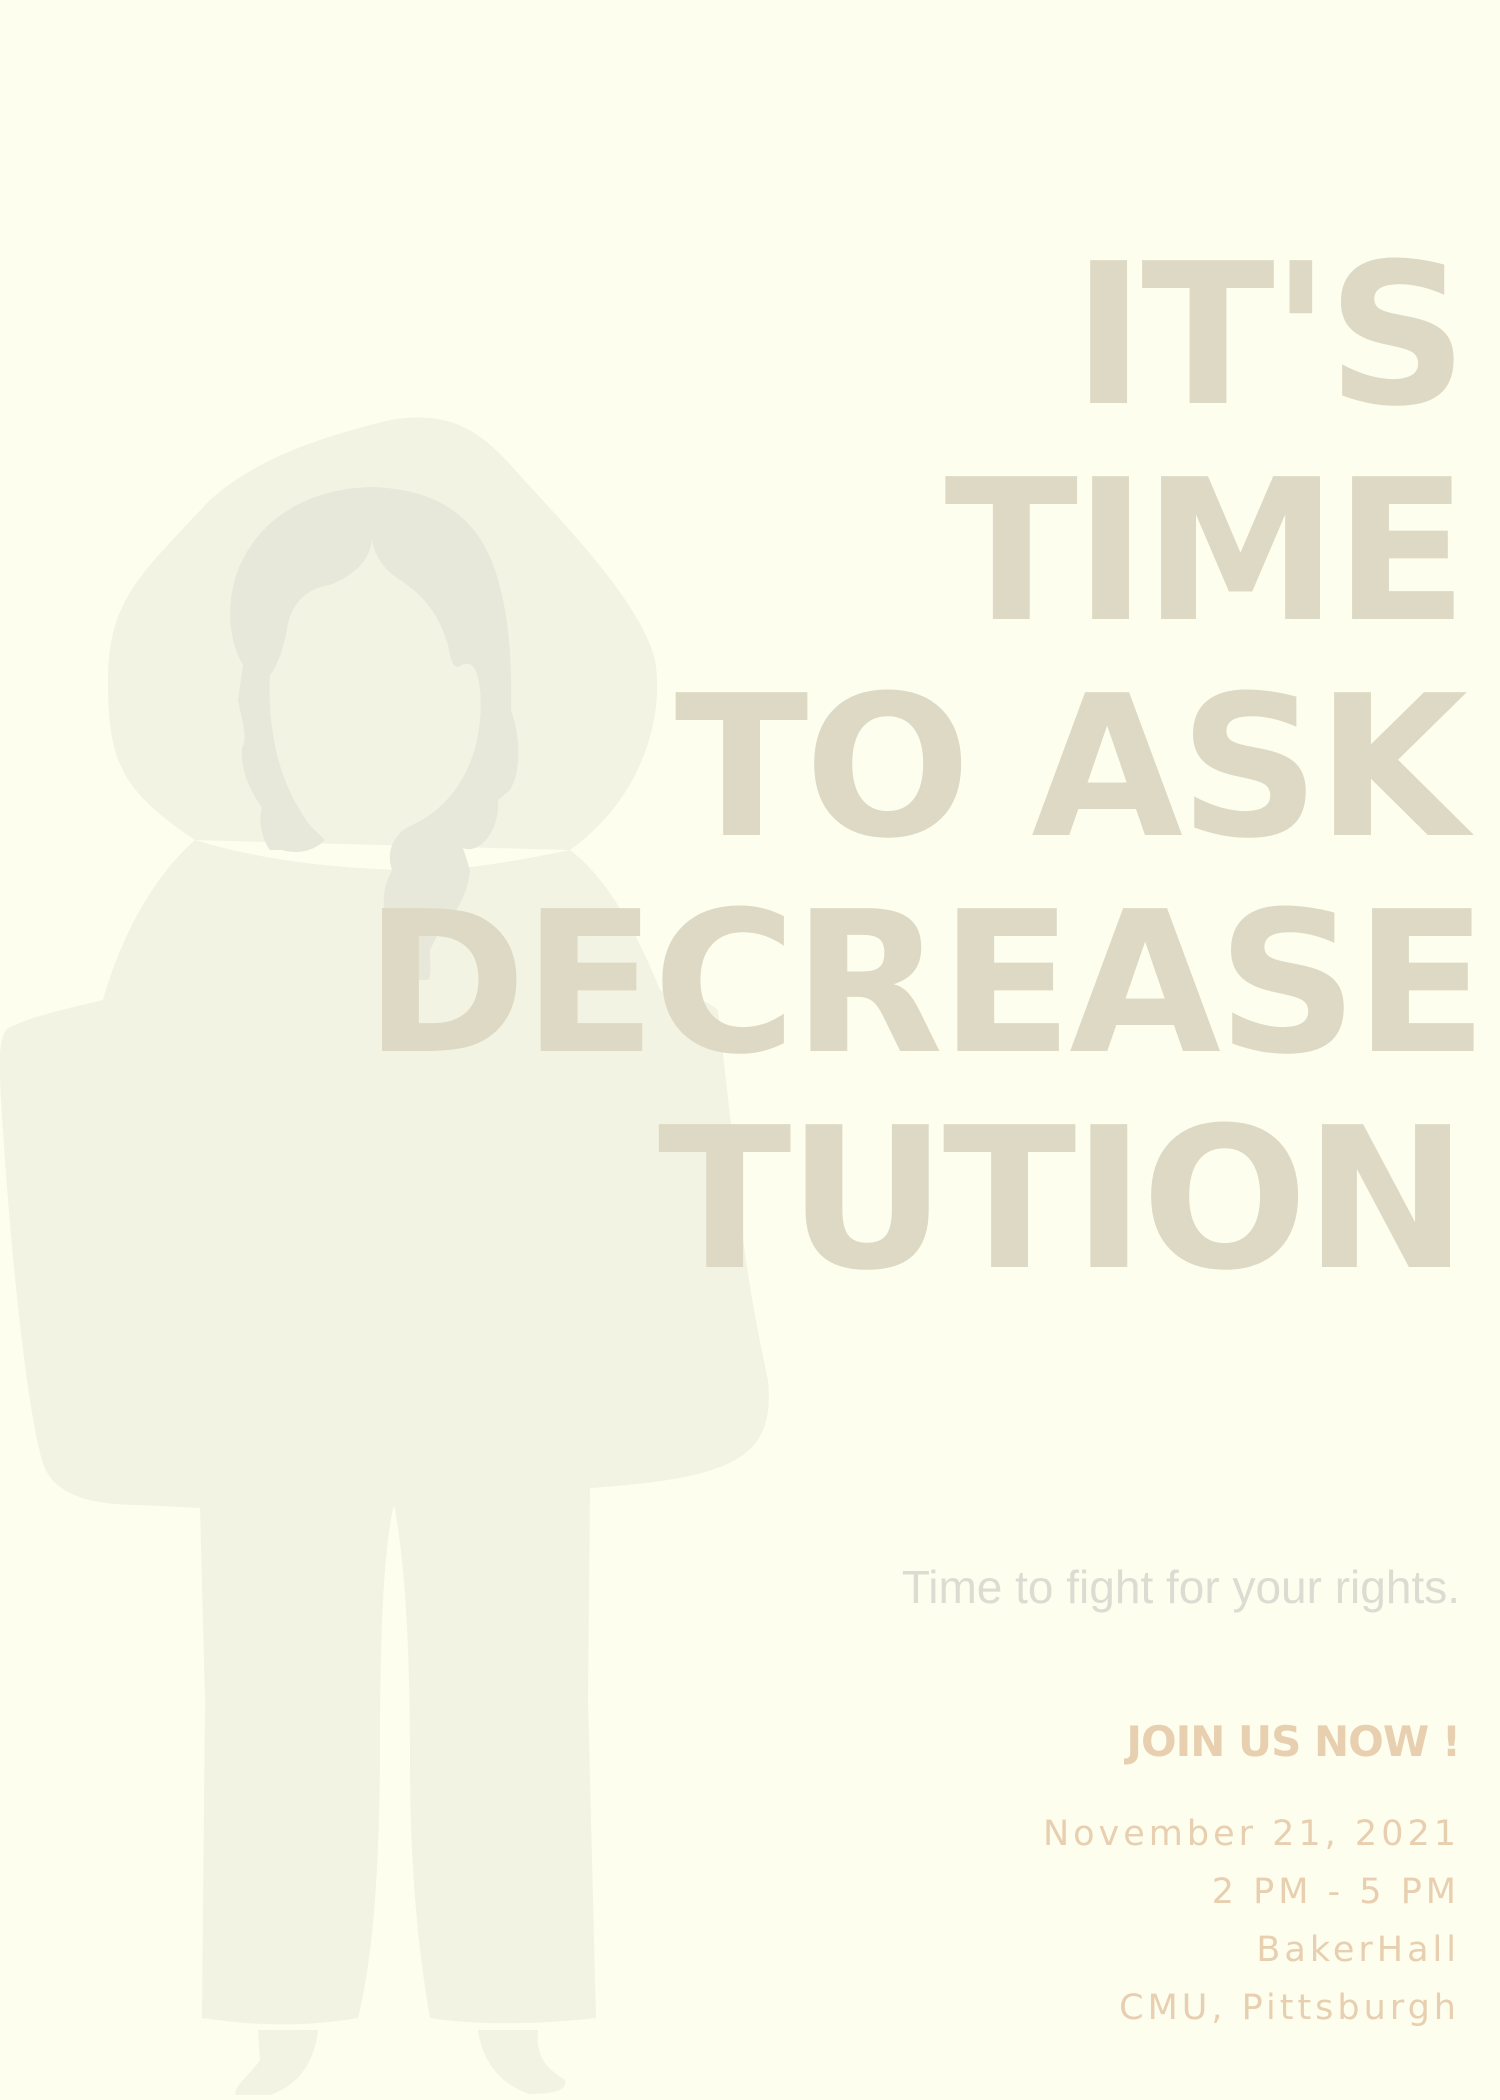 The image size is (1500, 2100). What do you see at coordinates (522, 2062) in the screenshot?
I see `right-foot-shape` at bounding box center [522, 2062].